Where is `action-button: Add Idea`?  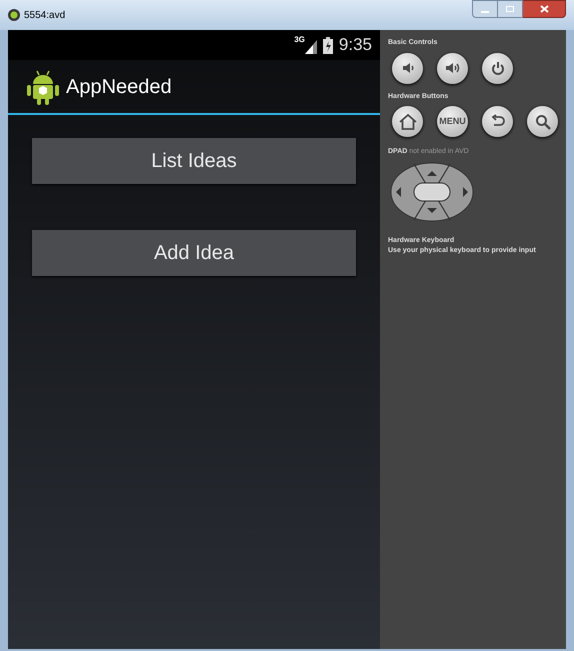
action-button: Add Idea is located at coordinates (194, 253).